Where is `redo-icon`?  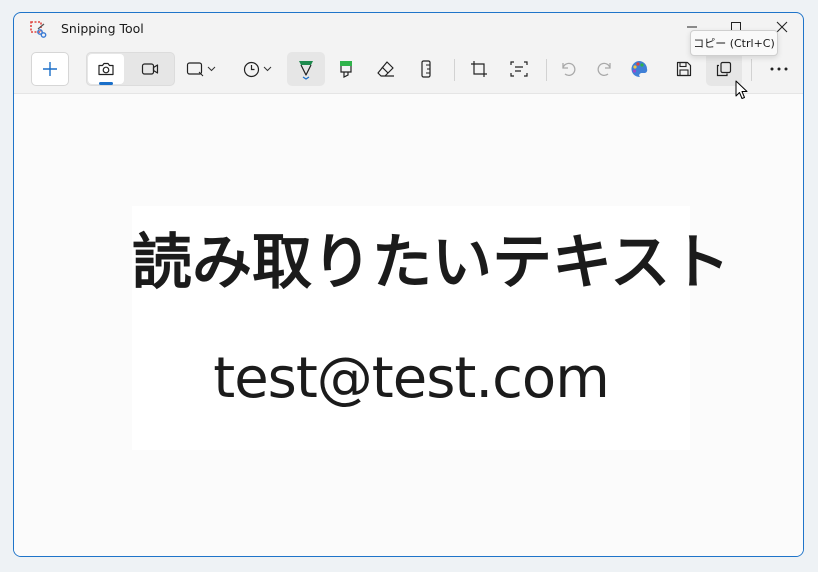 redo-icon is located at coordinates (604, 69).